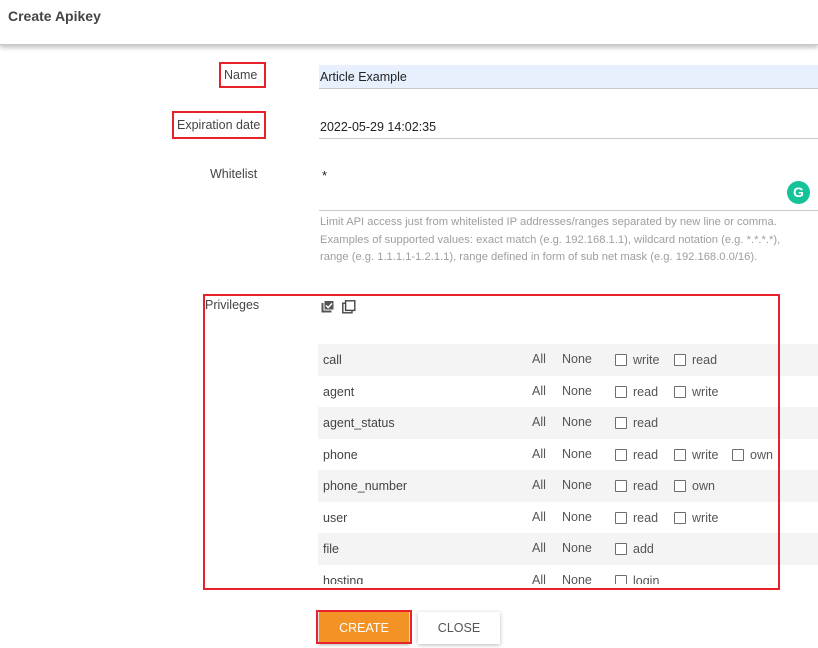 The height and width of the screenshot is (648, 818). I want to click on expiration-label-highlight, so click(219, 125).